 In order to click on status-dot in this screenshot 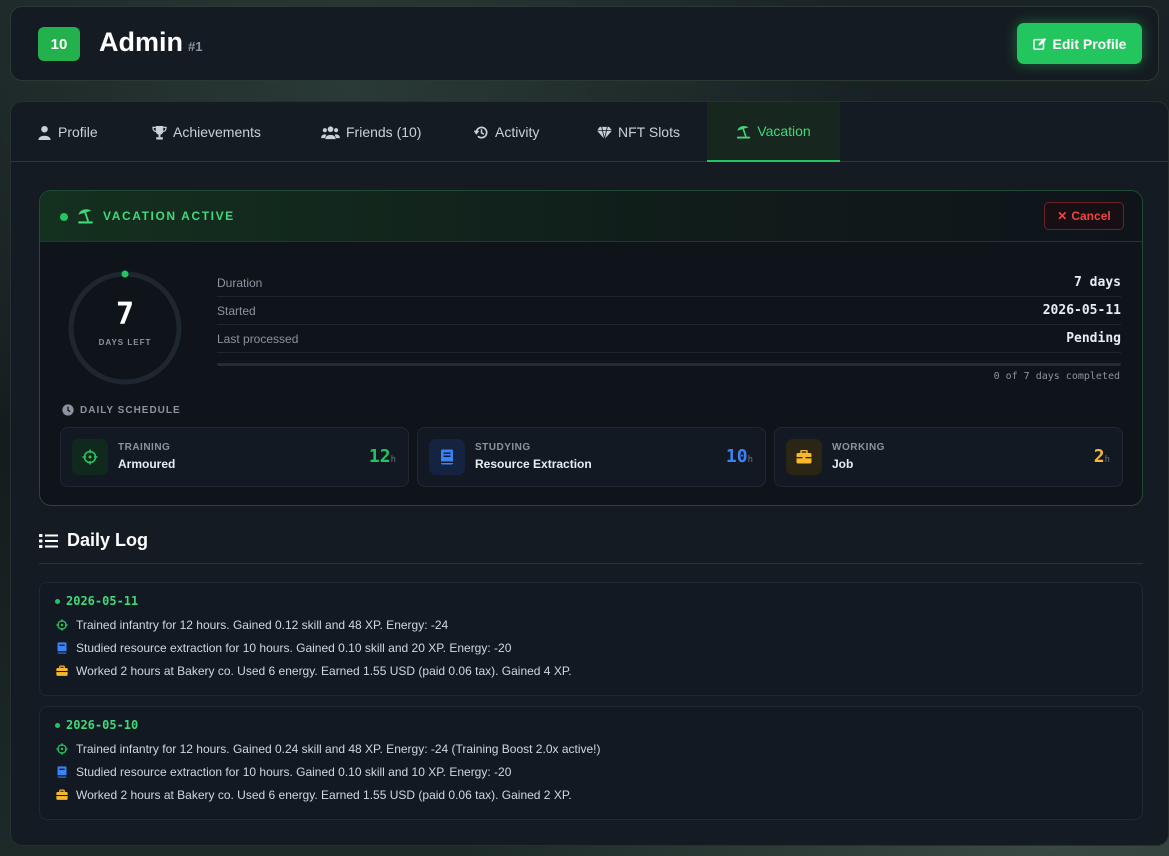, I will do `click(64, 217)`.